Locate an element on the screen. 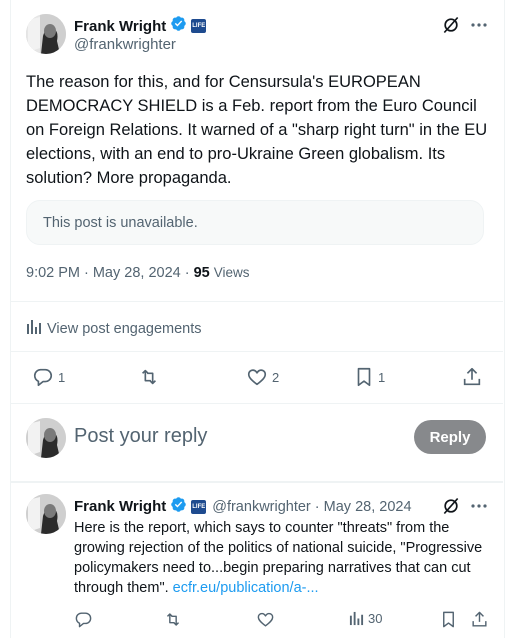  bookmark-button: 1 is located at coordinates (369, 377).